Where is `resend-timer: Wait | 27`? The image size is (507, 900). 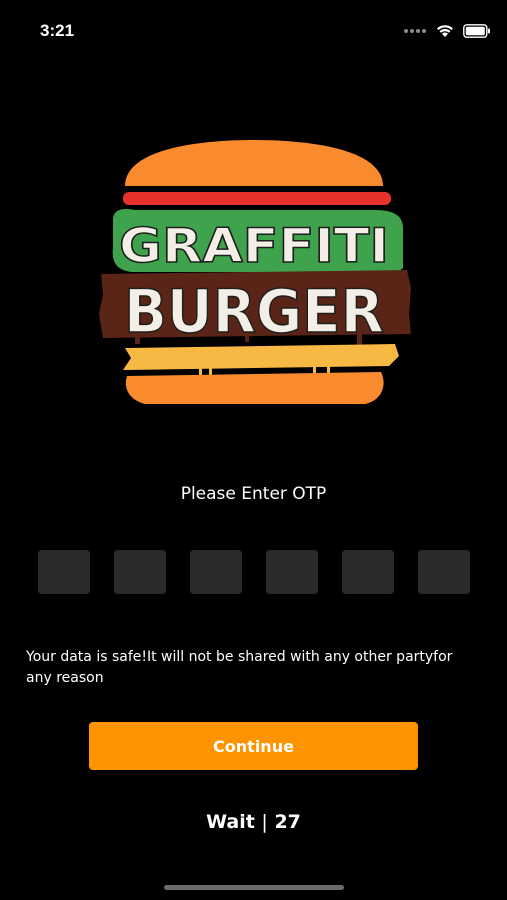 resend-timer: Wait | 27 is located at coordinates (253, 822).